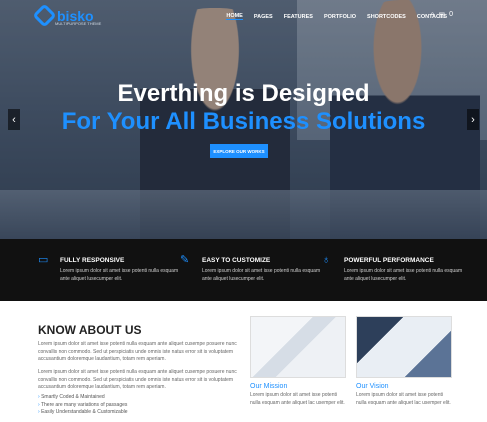 The width and height of the screenshot is (487, 422). I want to click on feature-title: EASY TO CUSTOMIZE, so click(236, 260).